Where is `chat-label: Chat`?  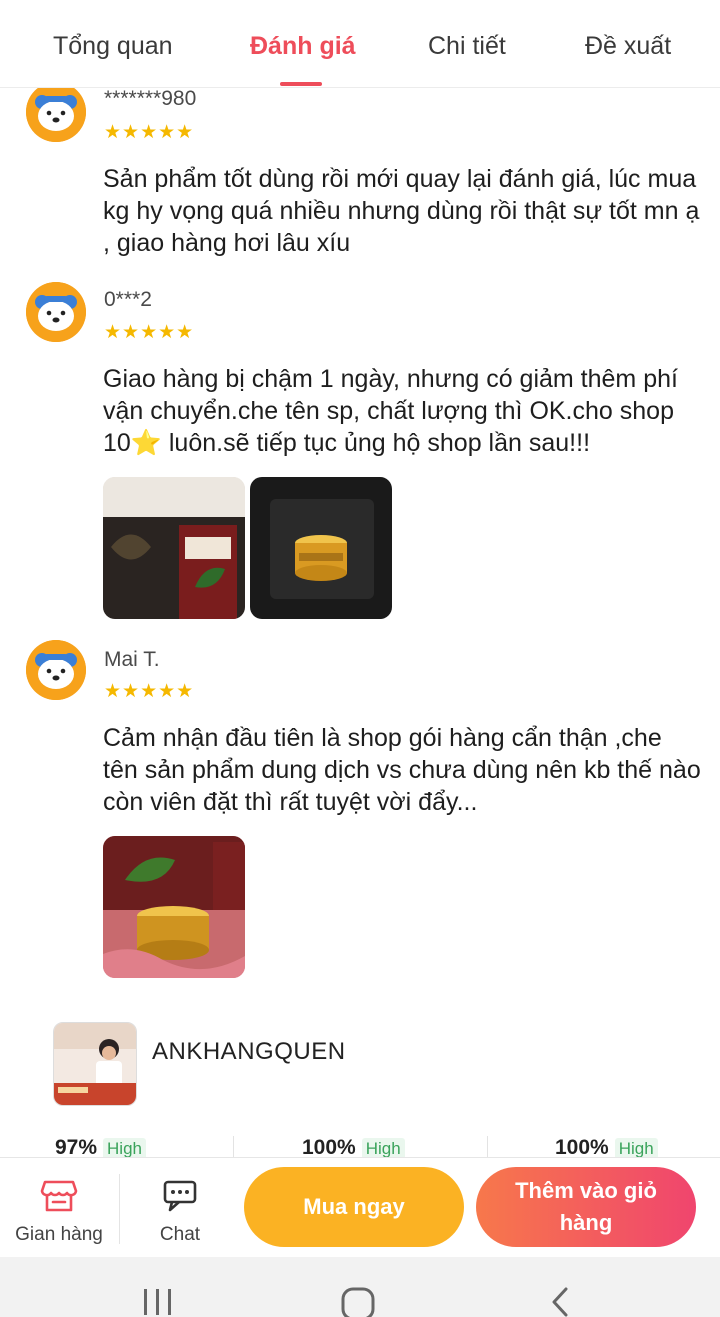
chat-label: Chat is located at coordinates (180, 1234).